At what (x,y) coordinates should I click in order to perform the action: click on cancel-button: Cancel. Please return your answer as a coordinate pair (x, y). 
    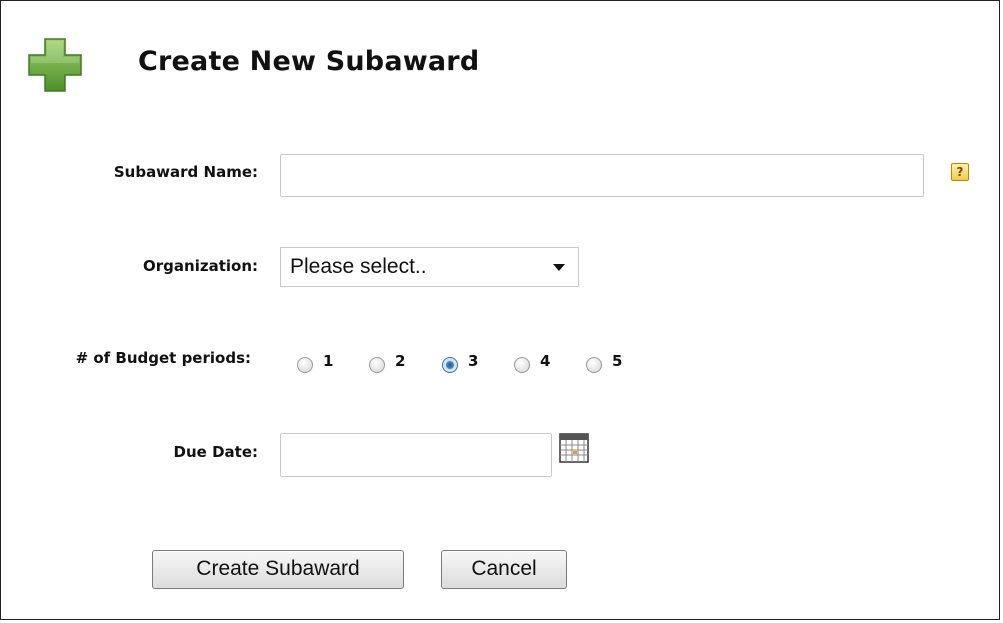
    Looking at the image, I should click on (504, 569).